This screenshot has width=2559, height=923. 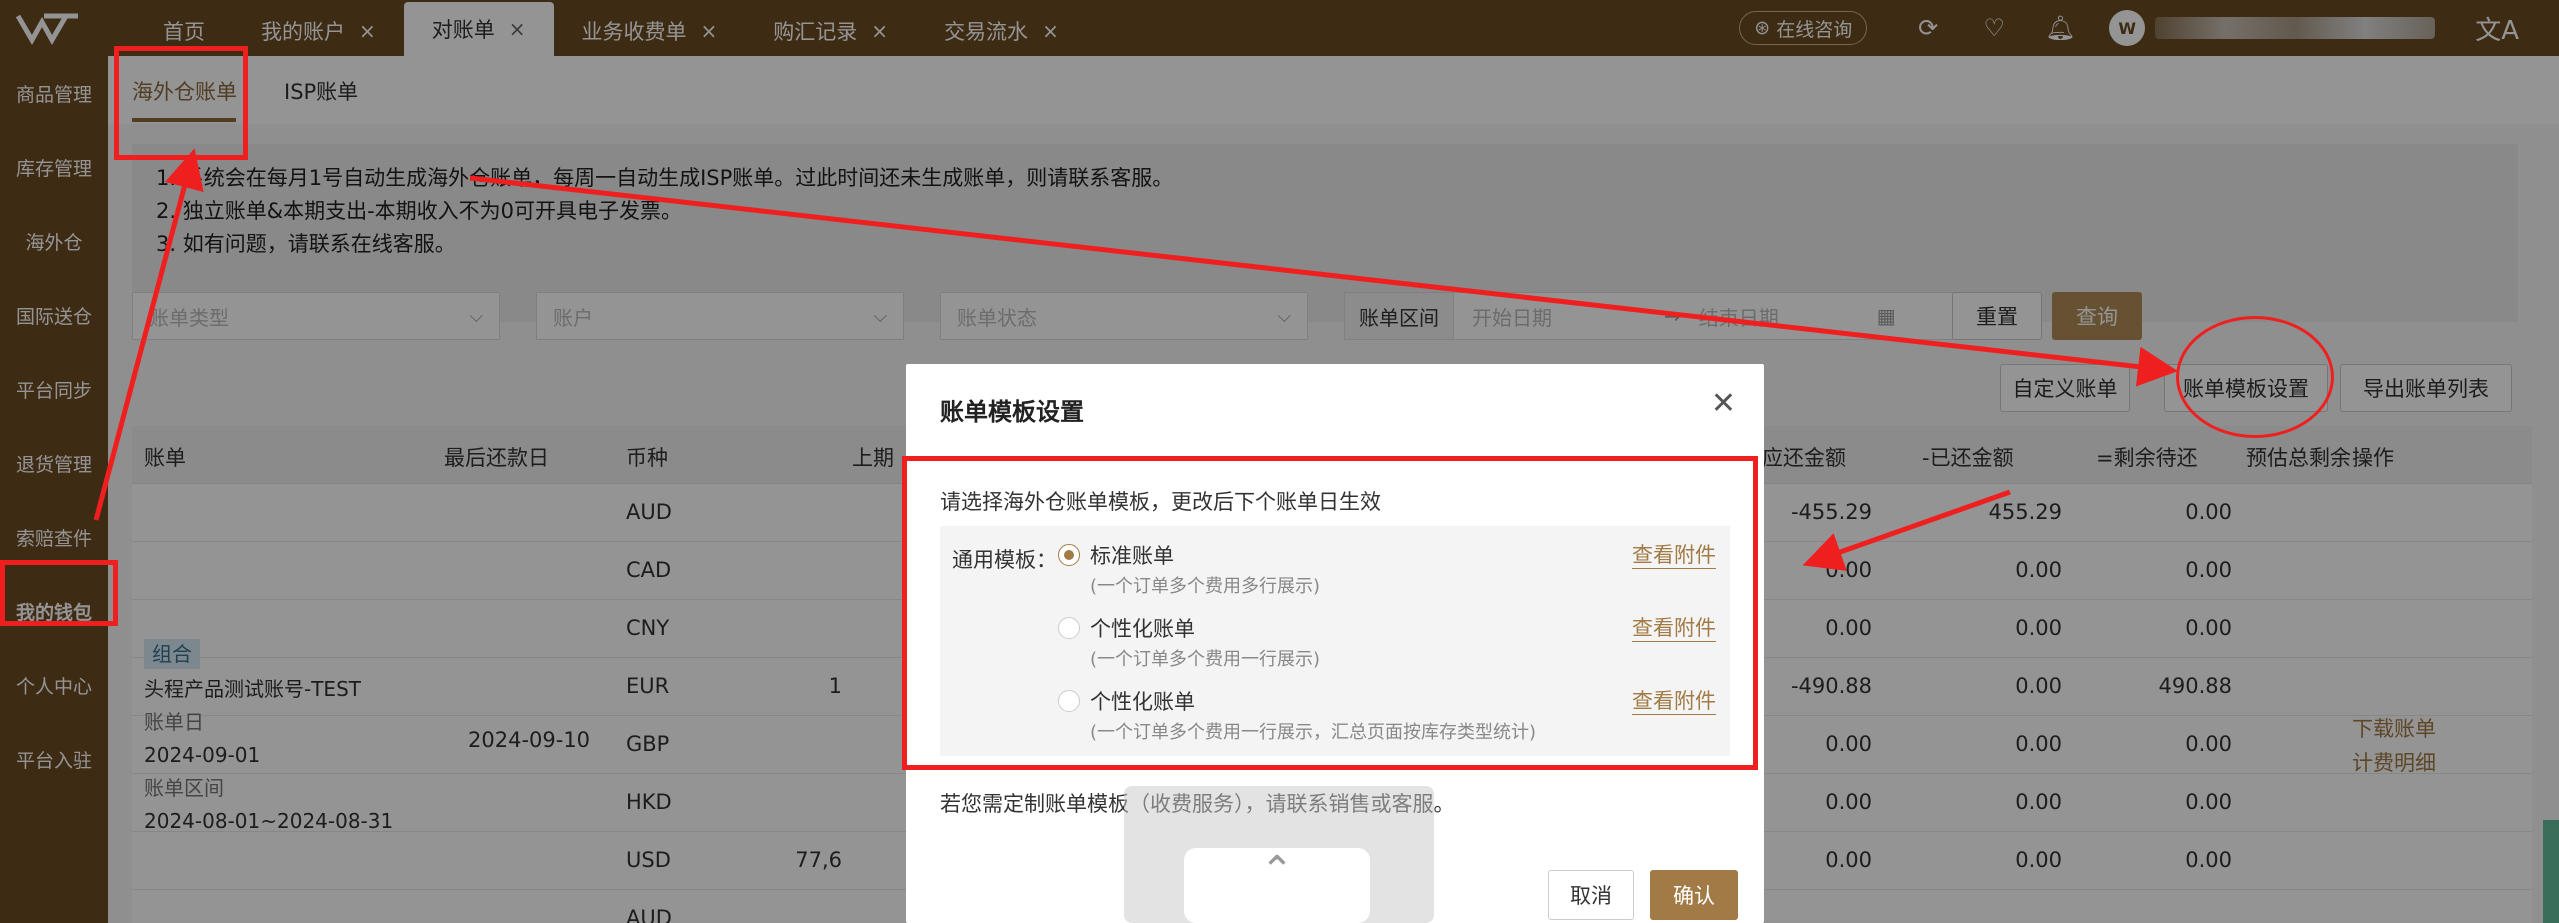 I want to click on scrollbar, so click(x=2551, y=871).